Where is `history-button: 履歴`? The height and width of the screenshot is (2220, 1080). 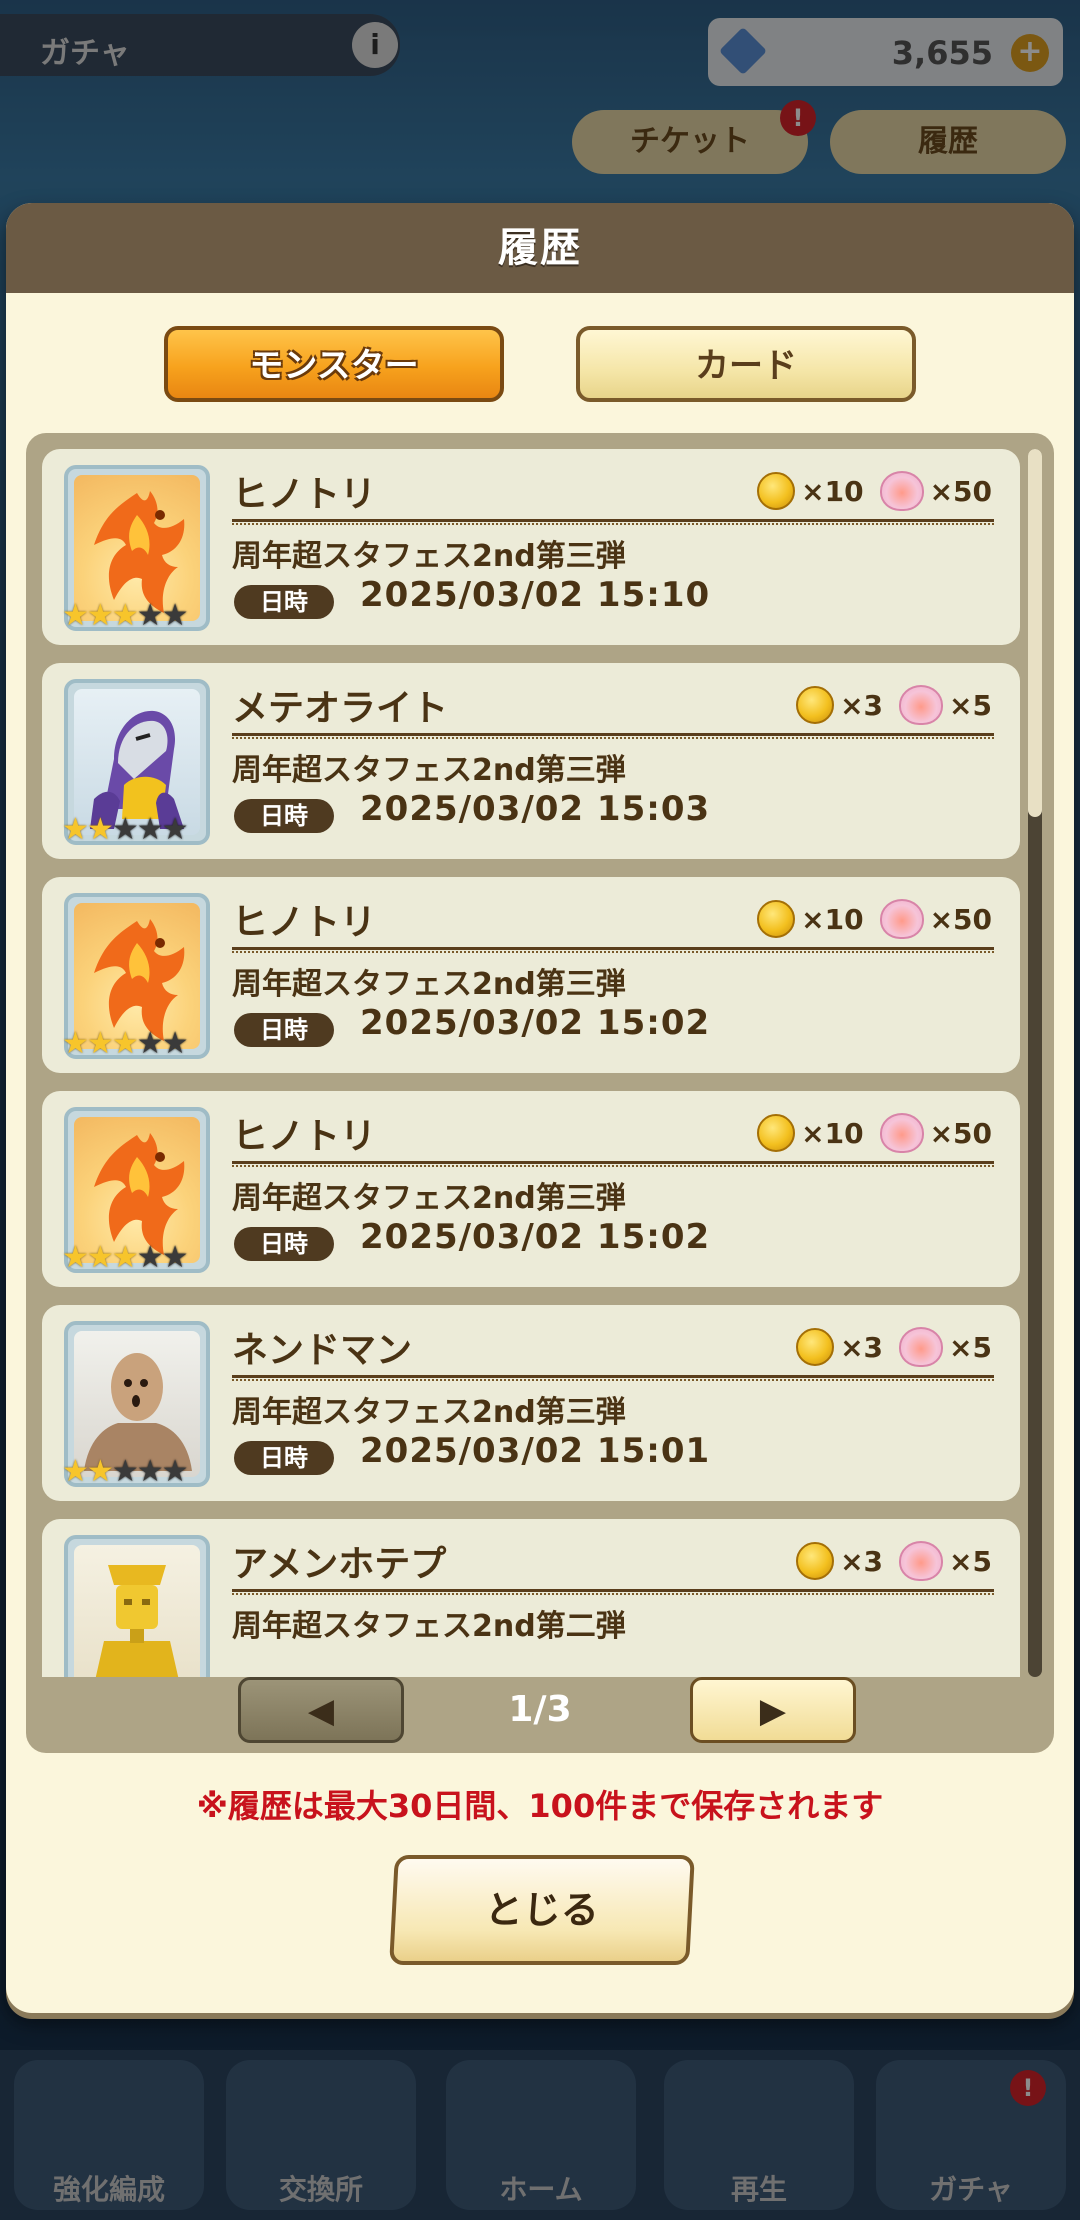
history-button: 履歴 is located at coordinates (948, 142).